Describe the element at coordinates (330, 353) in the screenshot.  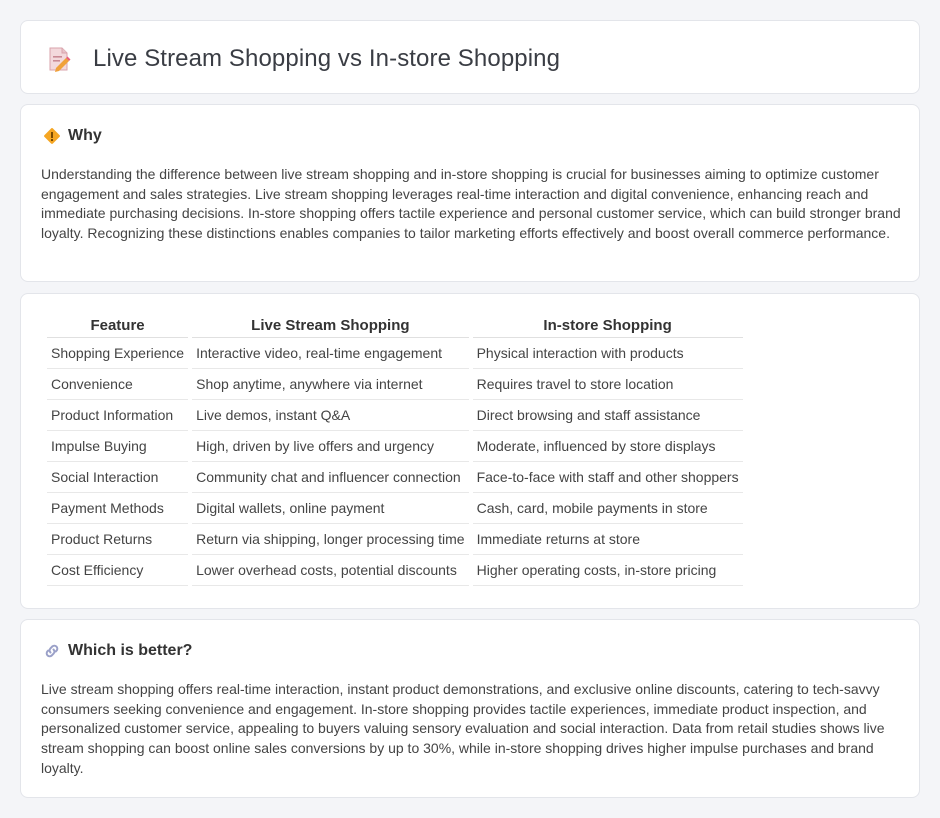
I see `live-stream-cell: Interactive video, real-time engagement` at that location.